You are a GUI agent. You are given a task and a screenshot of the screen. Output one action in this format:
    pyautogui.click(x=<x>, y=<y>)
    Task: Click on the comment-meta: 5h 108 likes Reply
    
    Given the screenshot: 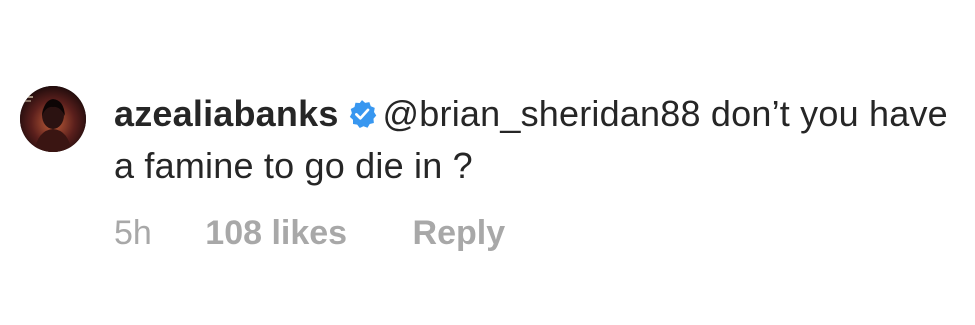 What is the action you would take?
    pyautogui.click(x=309, y=233)
    